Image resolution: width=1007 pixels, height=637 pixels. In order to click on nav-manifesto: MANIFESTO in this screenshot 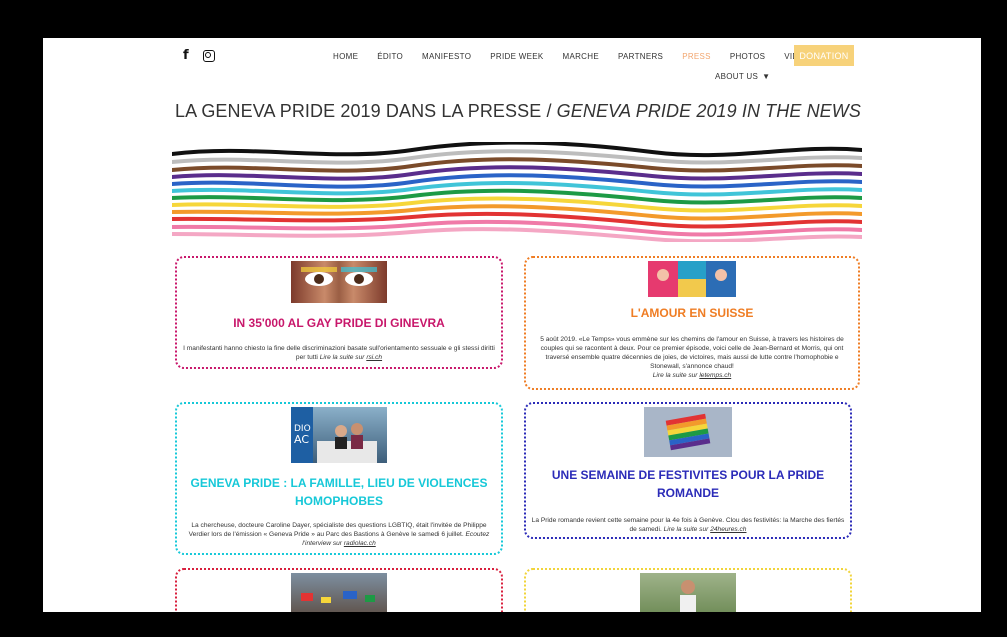, I will do `click(446, 56)`.